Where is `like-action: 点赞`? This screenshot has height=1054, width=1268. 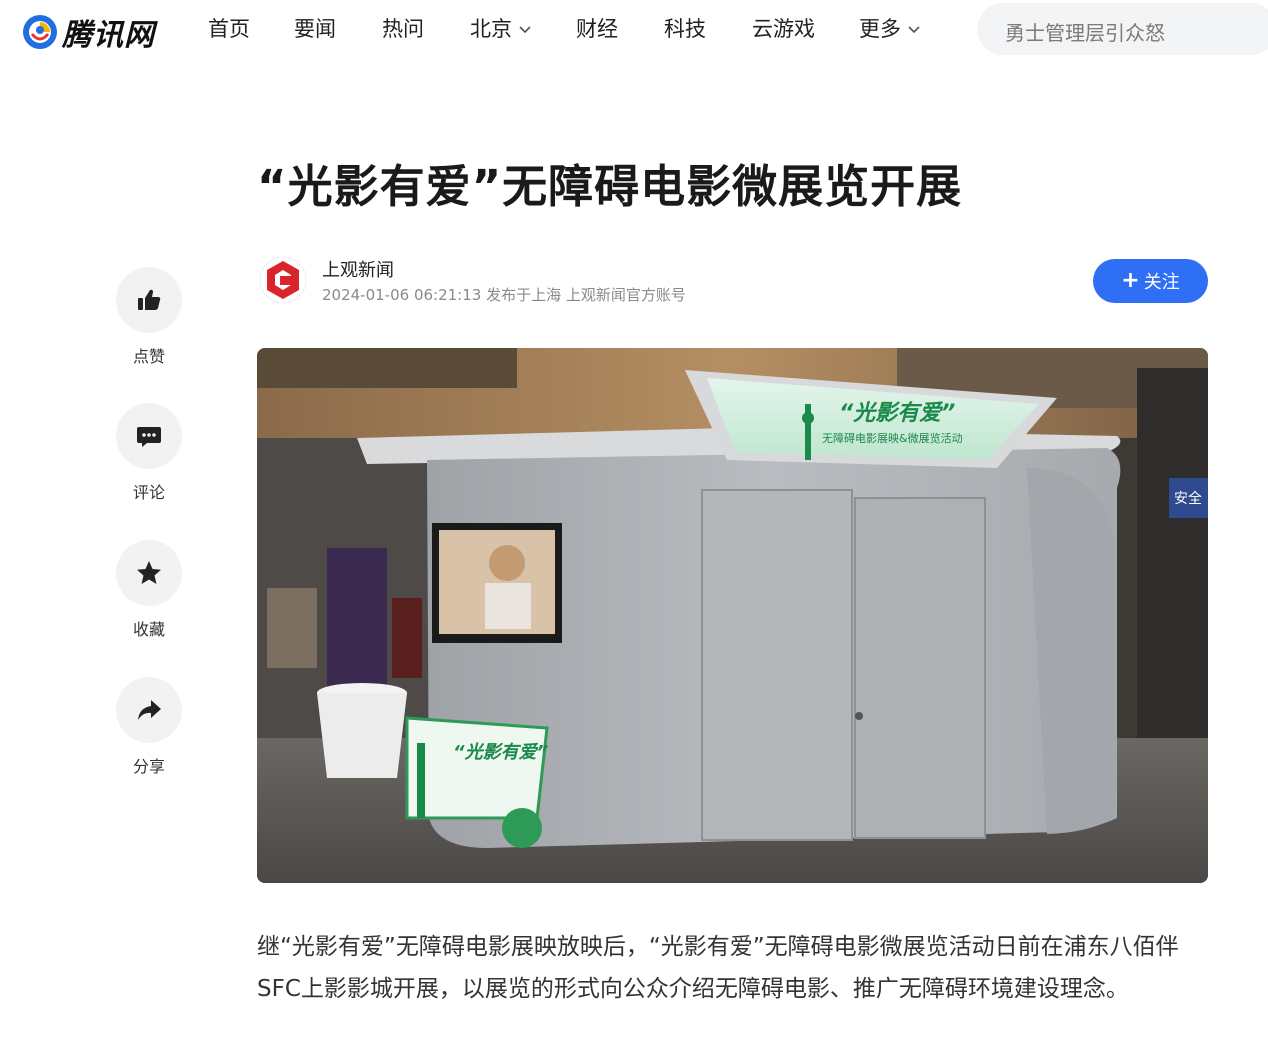
like-action: 点赞 is located at coordinates (149, 317).